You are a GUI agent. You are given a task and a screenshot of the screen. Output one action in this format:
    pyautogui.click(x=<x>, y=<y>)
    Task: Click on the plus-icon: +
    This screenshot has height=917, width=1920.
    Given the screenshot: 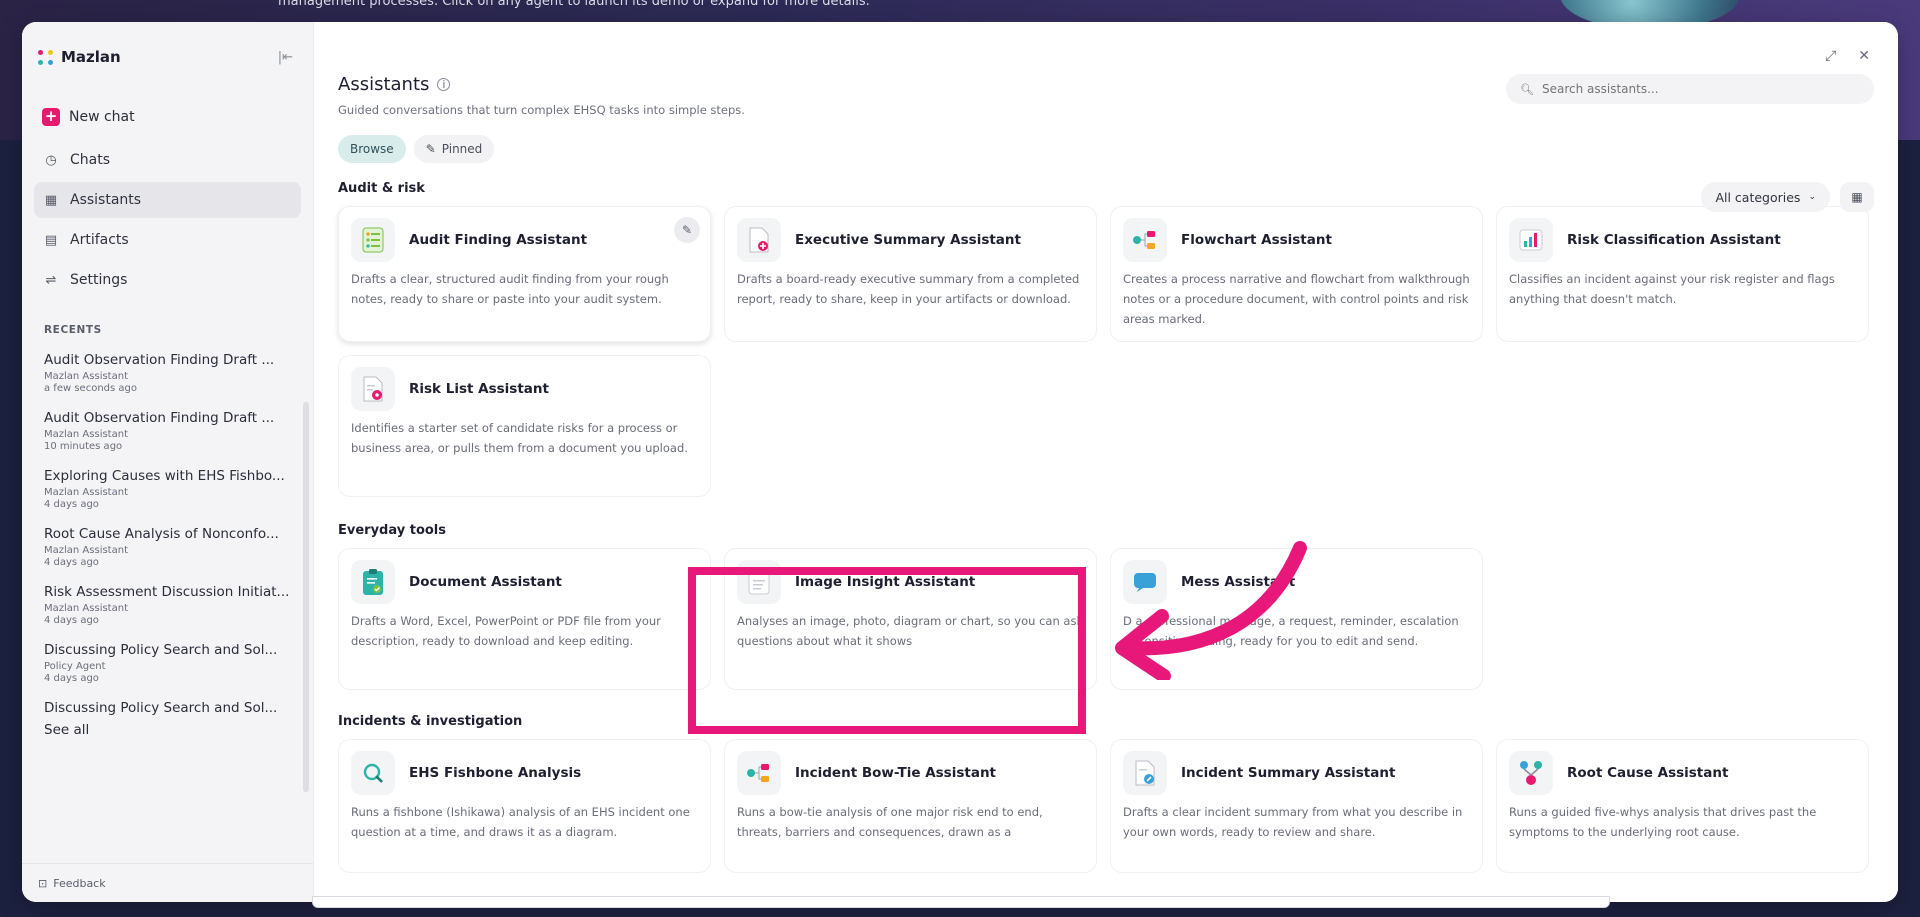 What is the action you would take?
    pyautogui.click(x=51, y=117)
    